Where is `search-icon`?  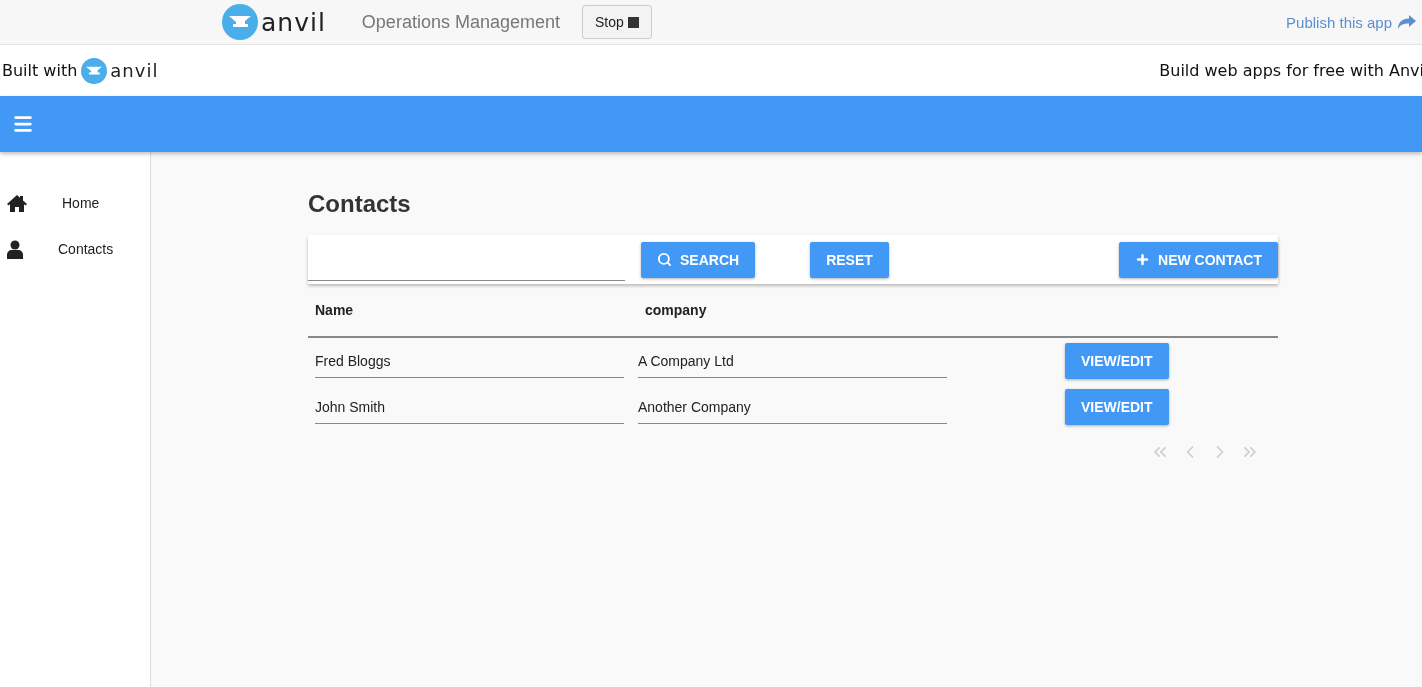
search-icon is located at coordinates (664, 259).